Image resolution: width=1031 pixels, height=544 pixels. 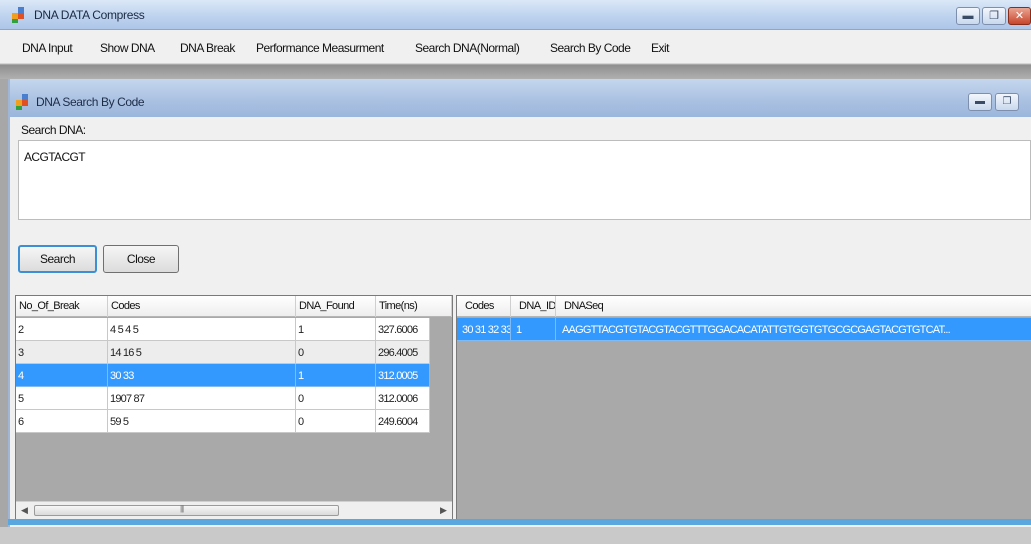 I want to click on scroll-right-icon: ▶, so click(x=443, y=510).